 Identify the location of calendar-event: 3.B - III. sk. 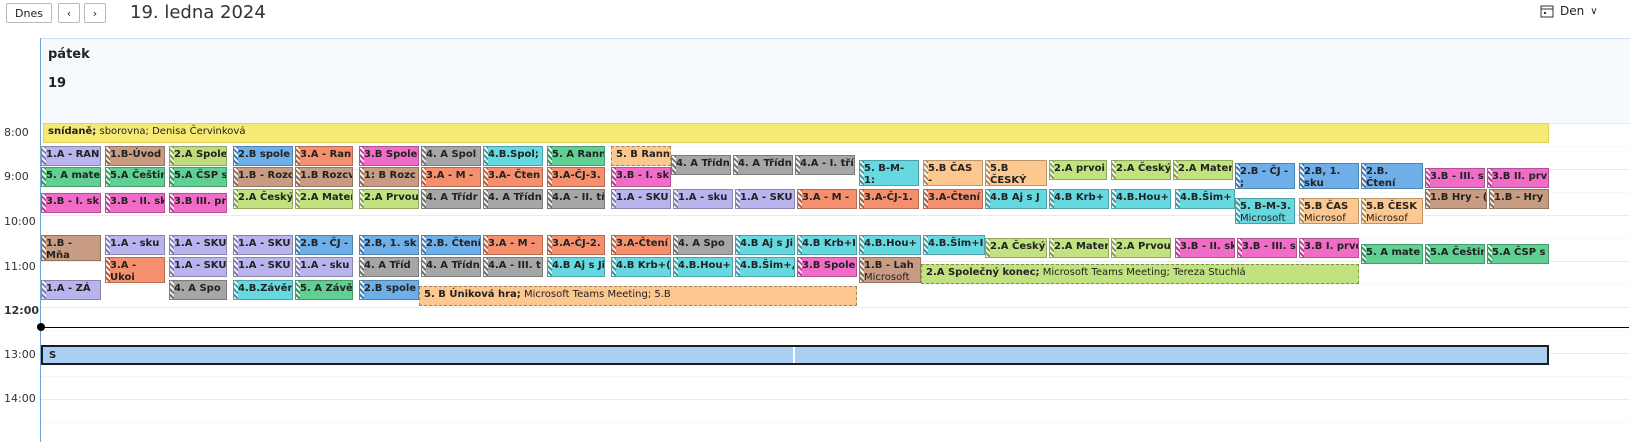
(1455, 178).